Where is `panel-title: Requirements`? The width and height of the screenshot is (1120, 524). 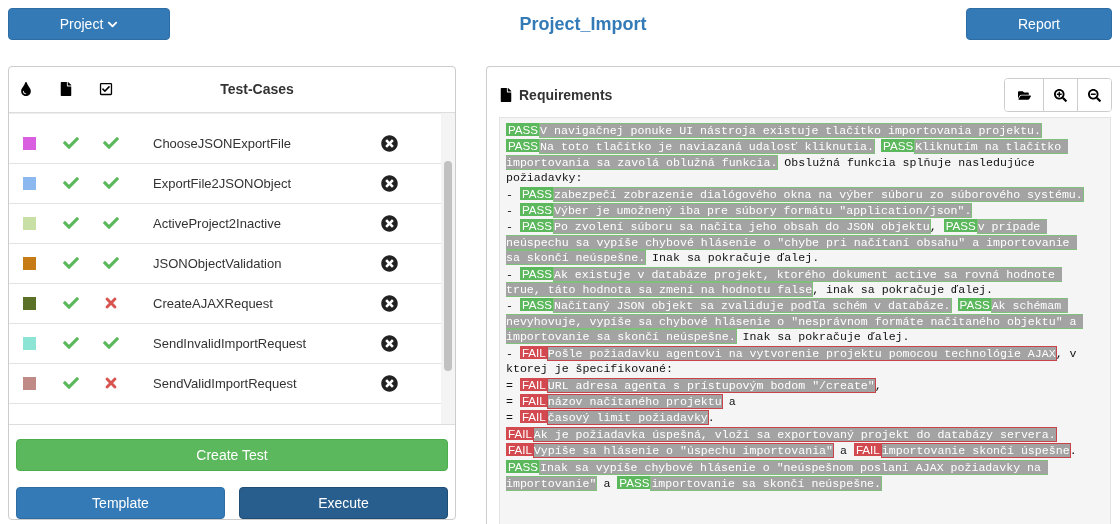 panel-title: Requirements is located at coordinates (566, 95).